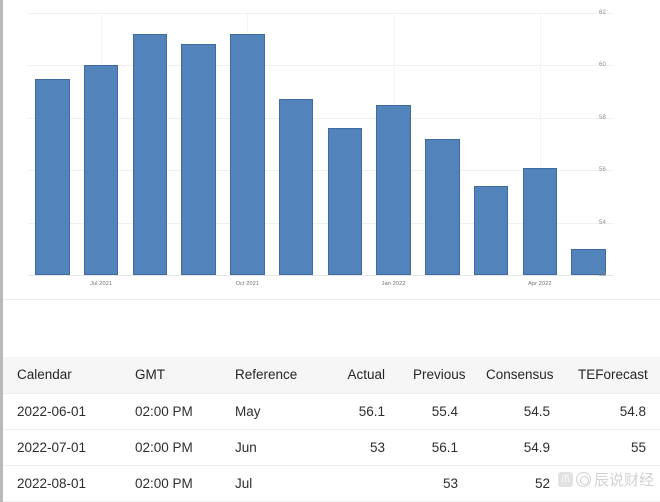  I want to click on table-row: 2022-08-01 02:00 PM Jul 53 52, so click(331, 483).